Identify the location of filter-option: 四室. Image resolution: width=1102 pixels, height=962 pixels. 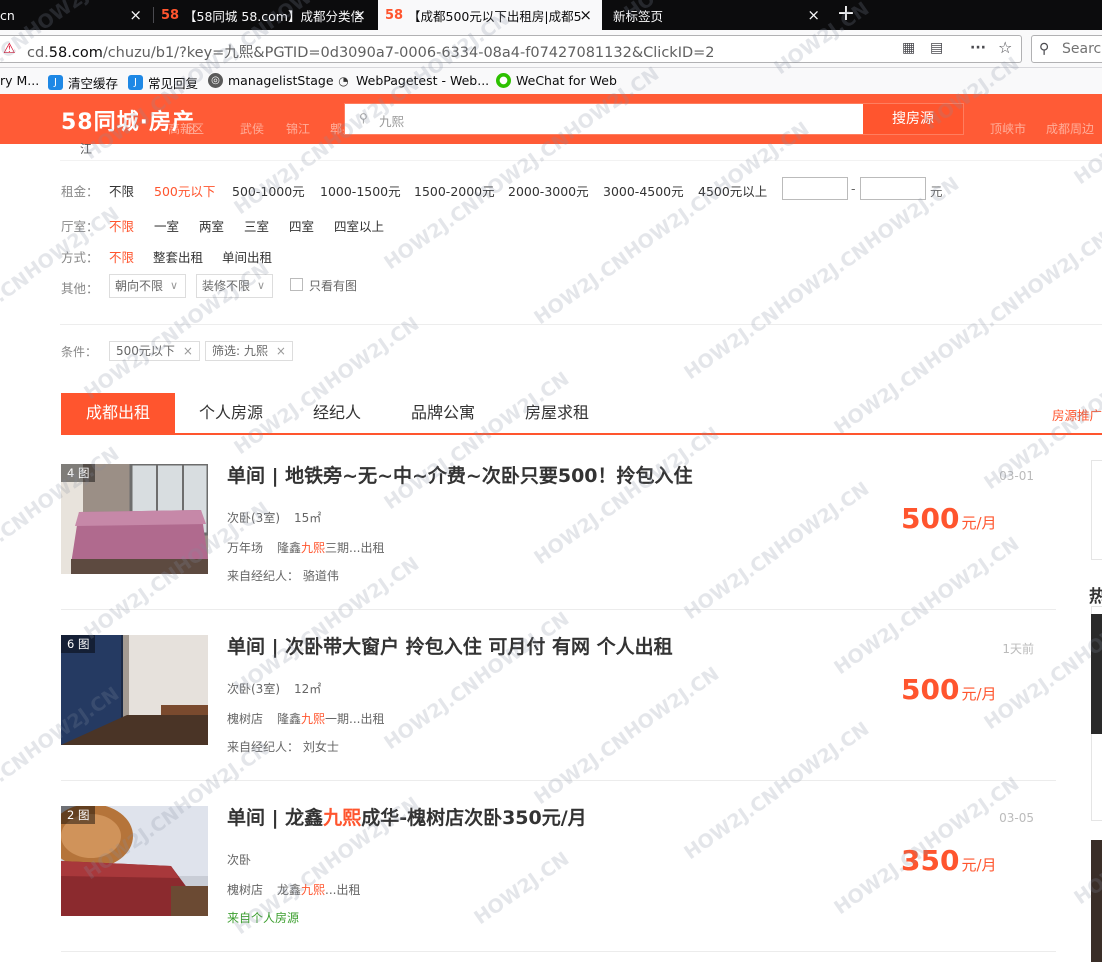
(301, 225).